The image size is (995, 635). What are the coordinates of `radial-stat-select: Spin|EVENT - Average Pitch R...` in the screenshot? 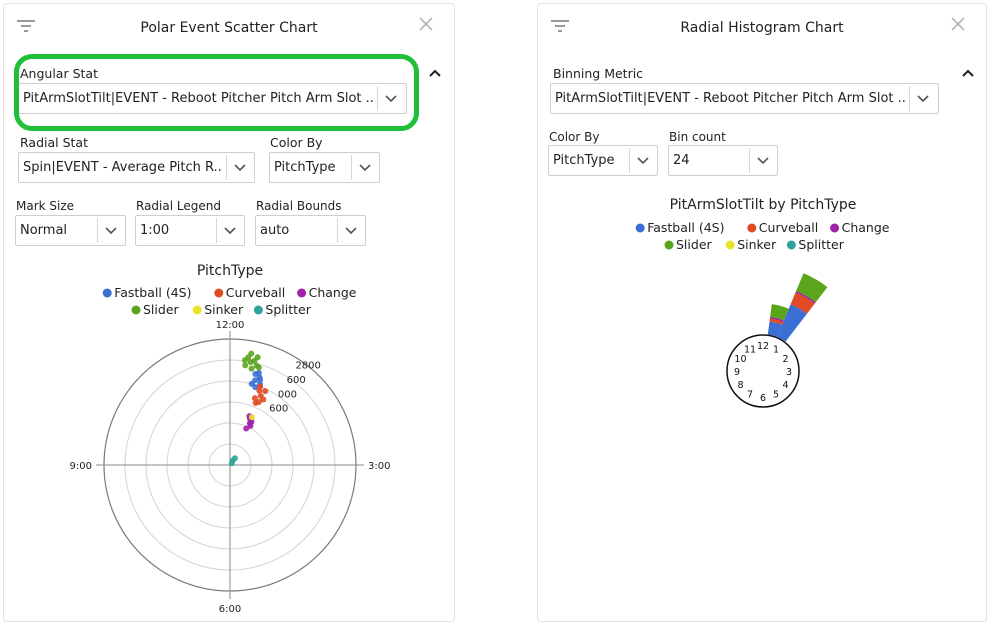 It's located at (136, 167).